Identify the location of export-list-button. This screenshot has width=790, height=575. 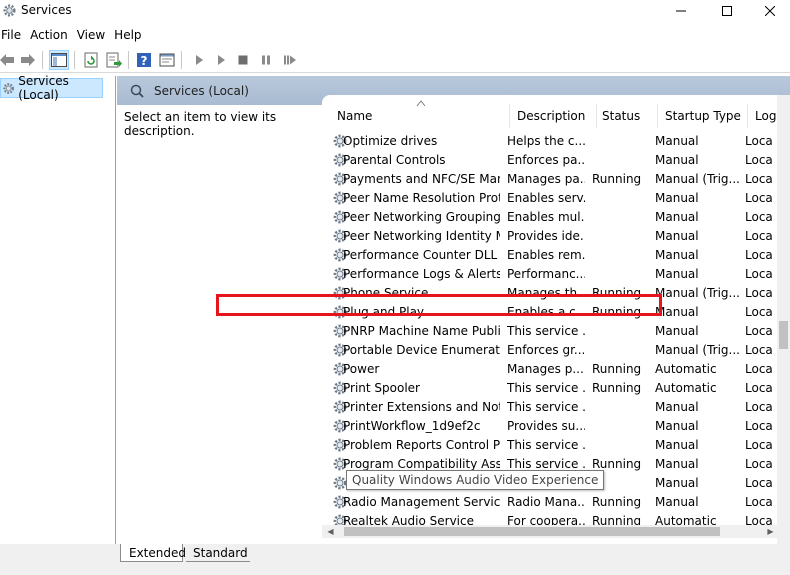
(114, 60).